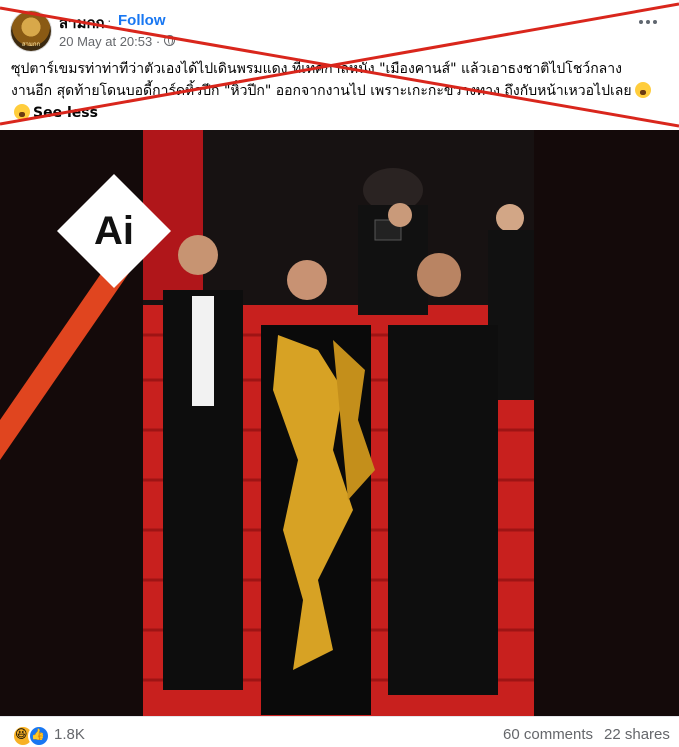 The width and height of the screenshot is (679, 747). Describe the element at coordinates (339, 731) in the screenshot. I see `post-footer: 1.8K 60 comments 22 shares` at that location.